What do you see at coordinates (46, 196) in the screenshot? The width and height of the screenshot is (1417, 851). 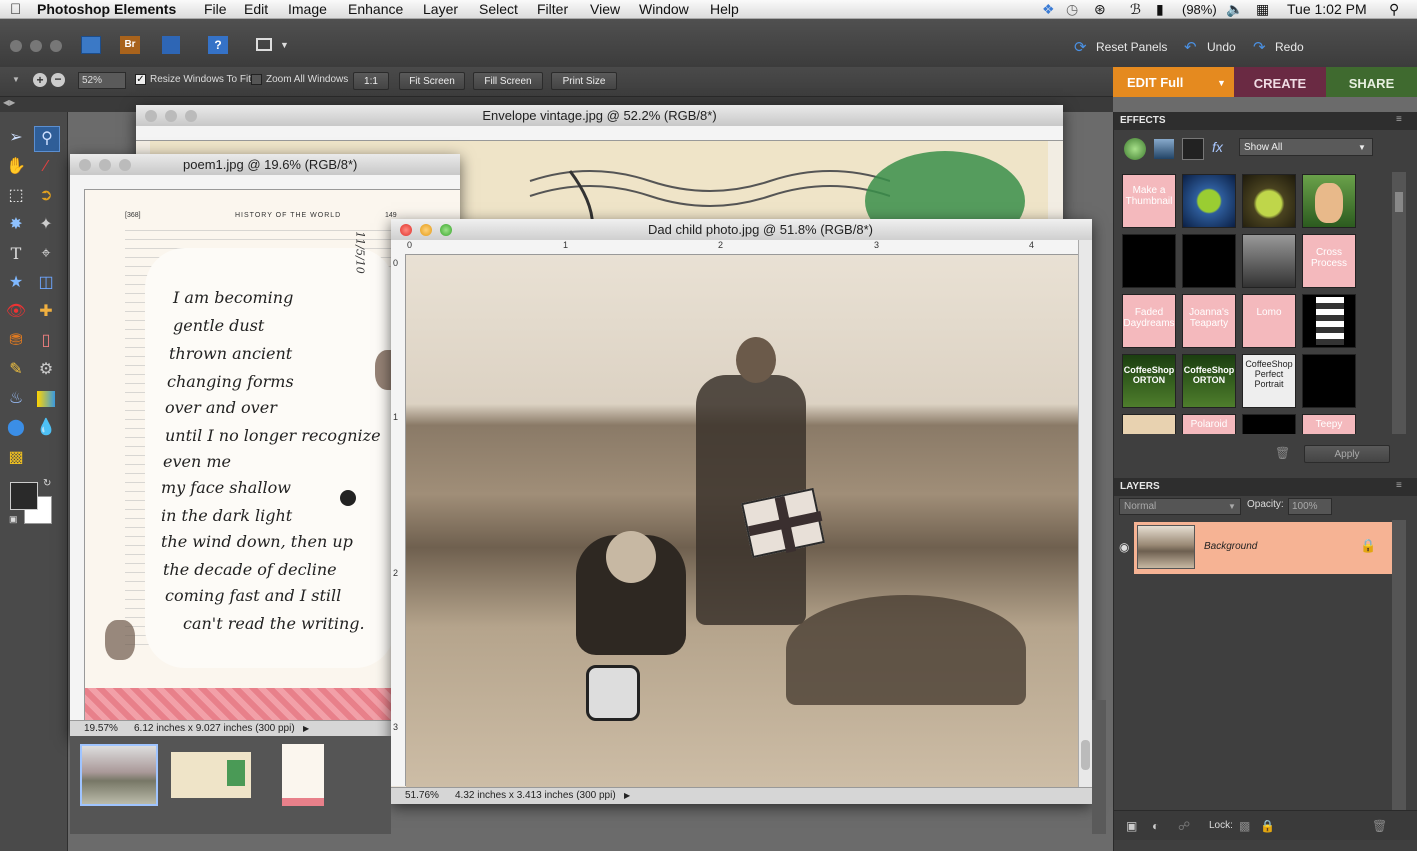 I see `lasso-icon: ➲` at bounding box center [46, 196].